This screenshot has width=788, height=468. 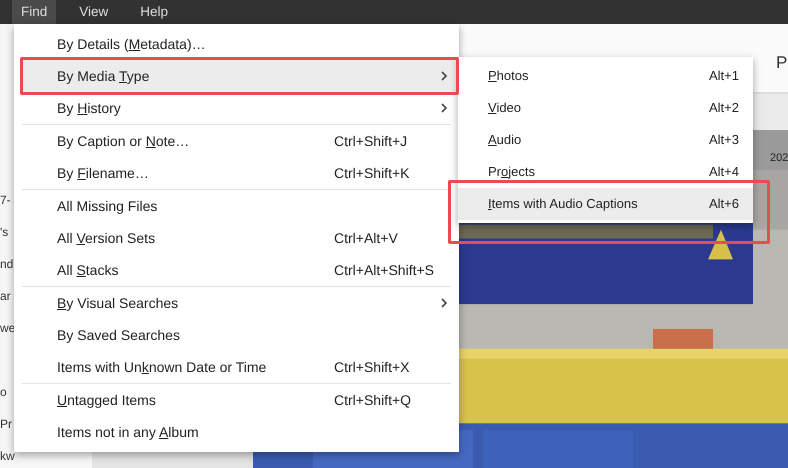 I want to click on tab-label: Pl, so click(x=782, y=63).